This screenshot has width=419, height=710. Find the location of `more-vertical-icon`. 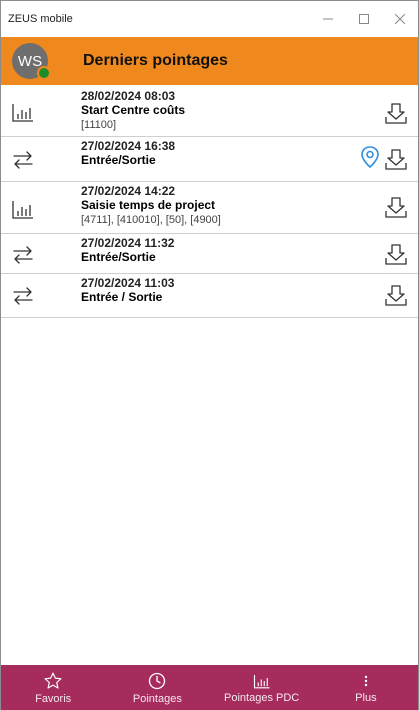

more-vertical-icon is located at coordinates (366, 681).